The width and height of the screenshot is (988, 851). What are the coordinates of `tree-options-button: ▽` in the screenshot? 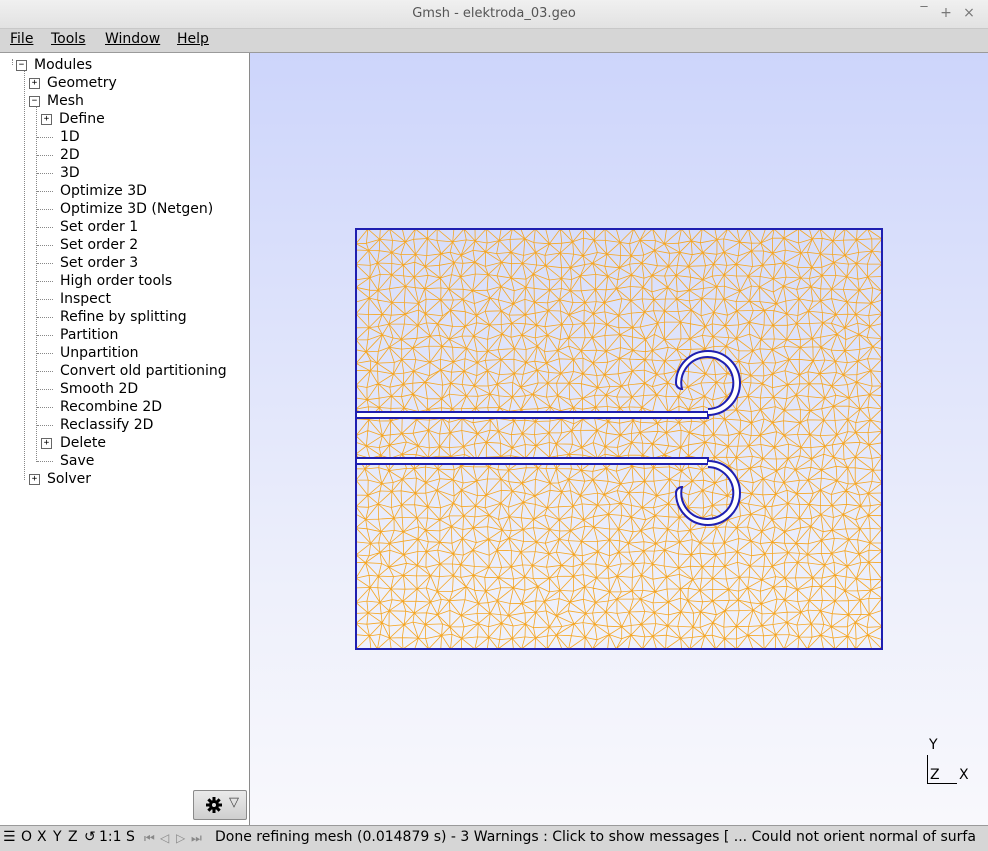 It's located at (220, 805).